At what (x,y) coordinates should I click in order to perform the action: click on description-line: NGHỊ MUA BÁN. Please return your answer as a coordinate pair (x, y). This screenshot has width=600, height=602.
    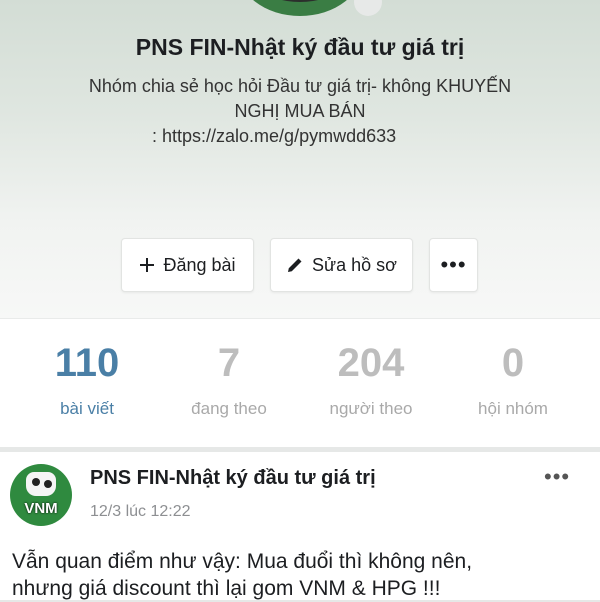
    Looking at the image, I should click on (300, 111).